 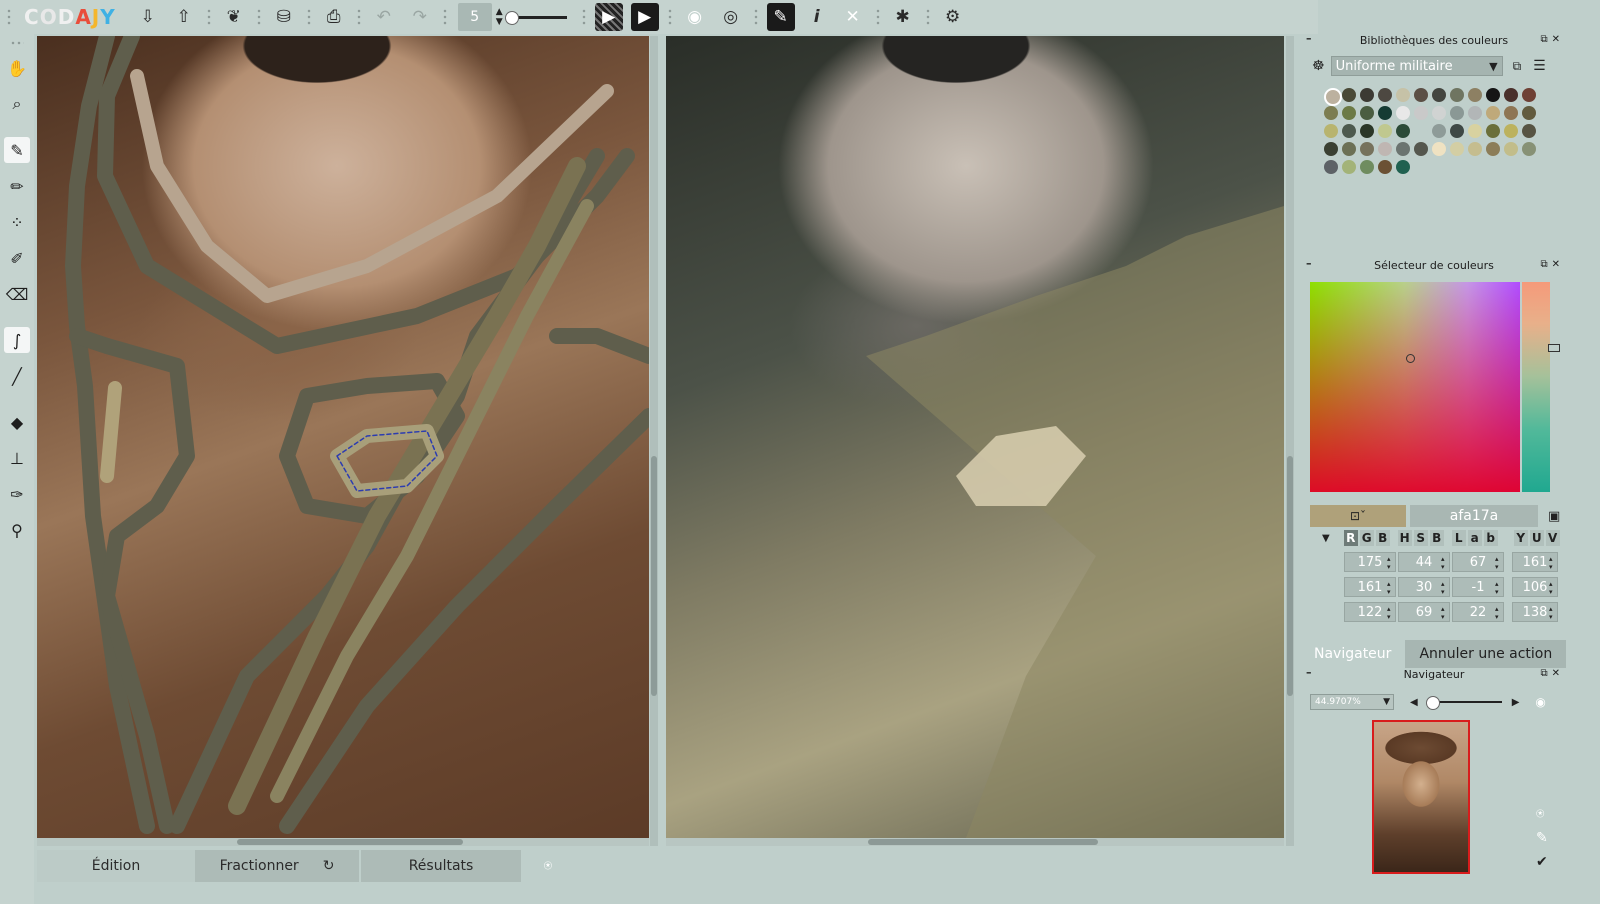 I want to click on redo-icon: ↷, so click(x=420, y=17).